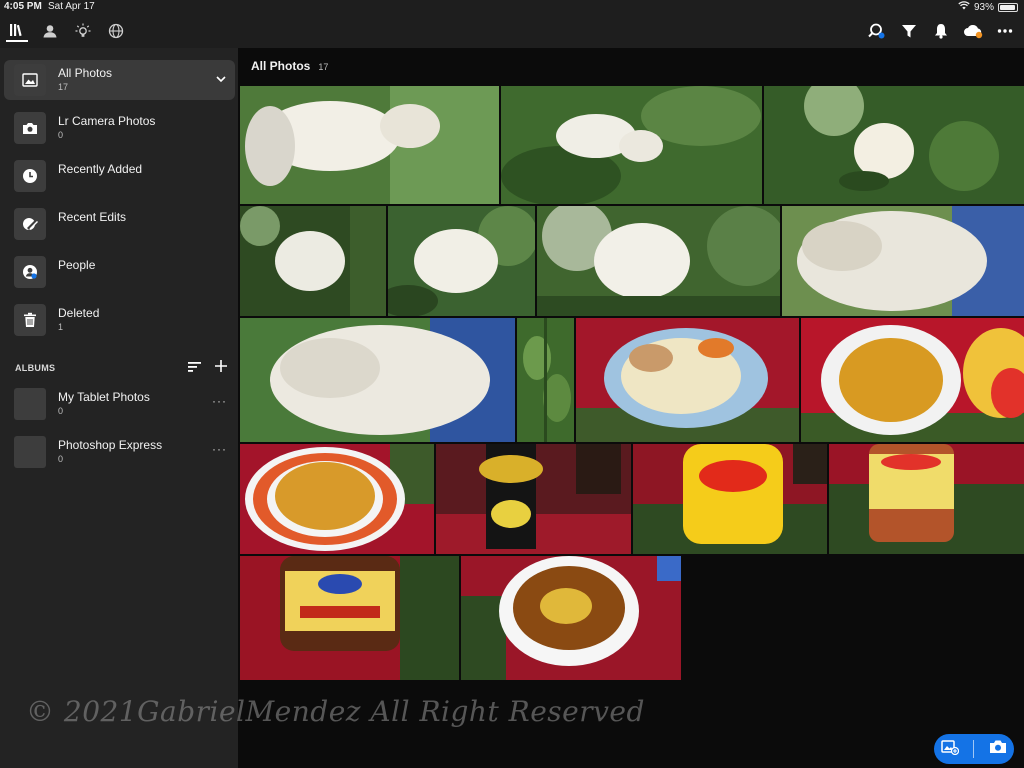 Image resolution: width=1024 pixels, height=768 pixels. I want to click on album-my-tablet-photos: My Tablet Photos 0 ···, so click(119, 404).